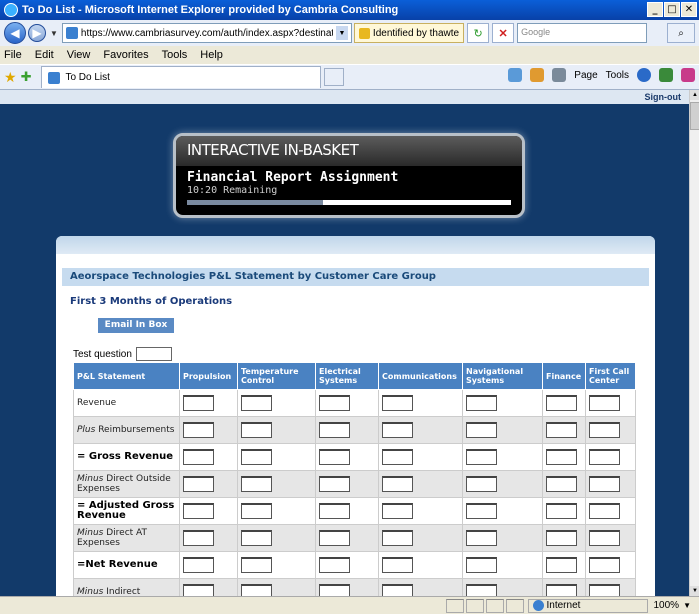 This screenshot has height=614, width=699. I want to click on search-input: Google, so click(582, 33).